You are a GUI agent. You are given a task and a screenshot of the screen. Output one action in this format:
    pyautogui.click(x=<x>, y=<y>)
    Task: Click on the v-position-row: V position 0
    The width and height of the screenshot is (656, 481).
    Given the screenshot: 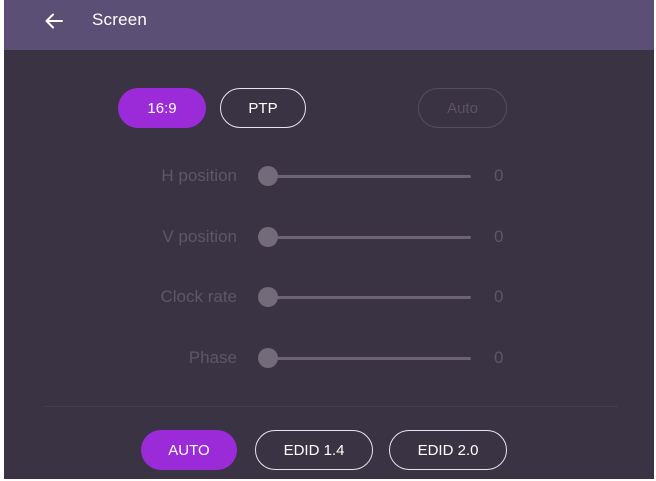 What is the action you would take?
    pyautogui.click(x=329, y=237)
    